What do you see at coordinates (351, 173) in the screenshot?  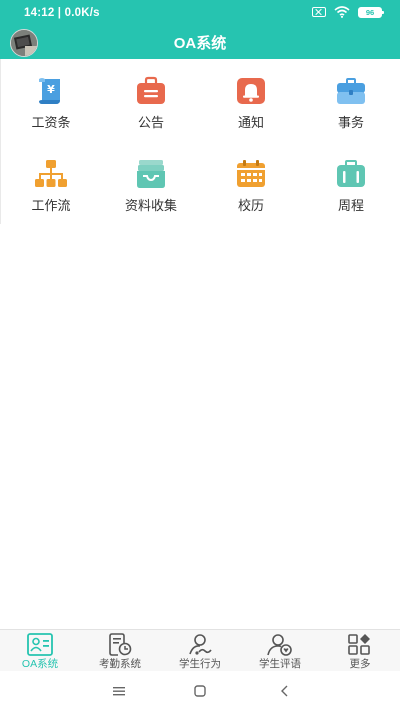 I see `weekly-schedule-icon` at bounding box center [351, 173].